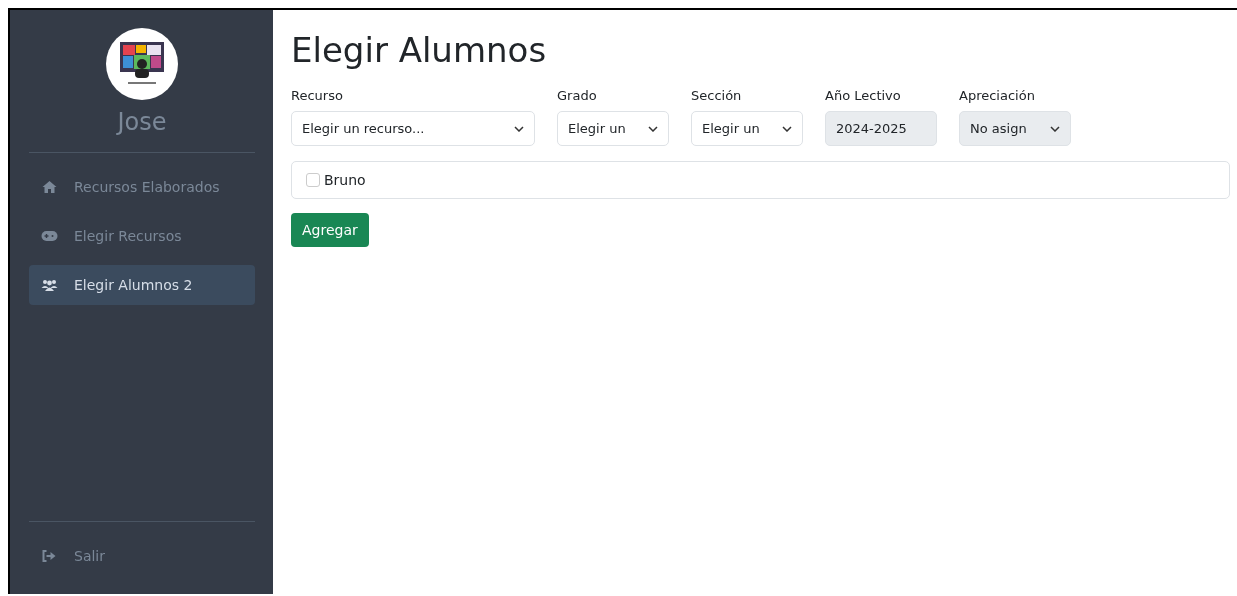 Image resolution: width=1237 pixels, height=596 pixels. Describe the element at coordinates (345, 180) in the screenshot. I see `student-name: Bruno` at that location.